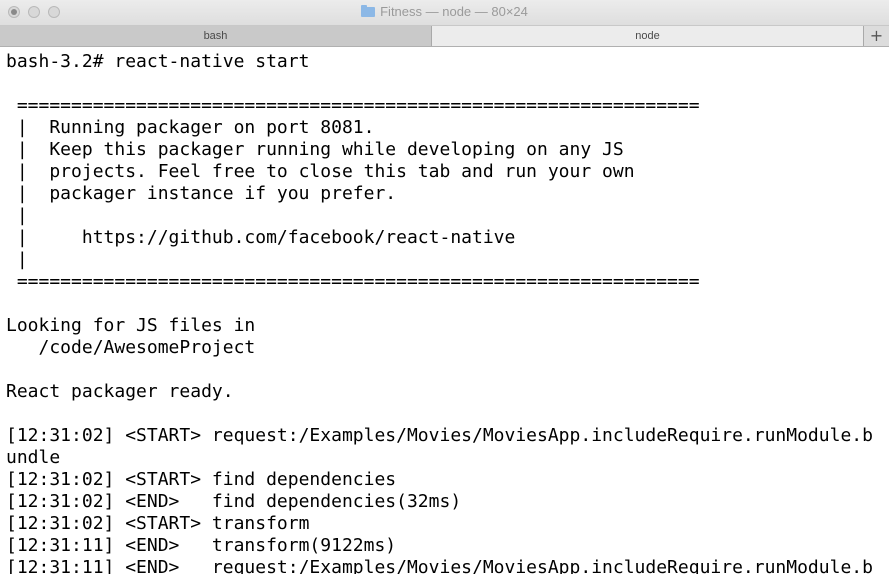 The height and width of the screenshot is (574, 889). I want to click on tab-bash: bash, so click(216, 36).